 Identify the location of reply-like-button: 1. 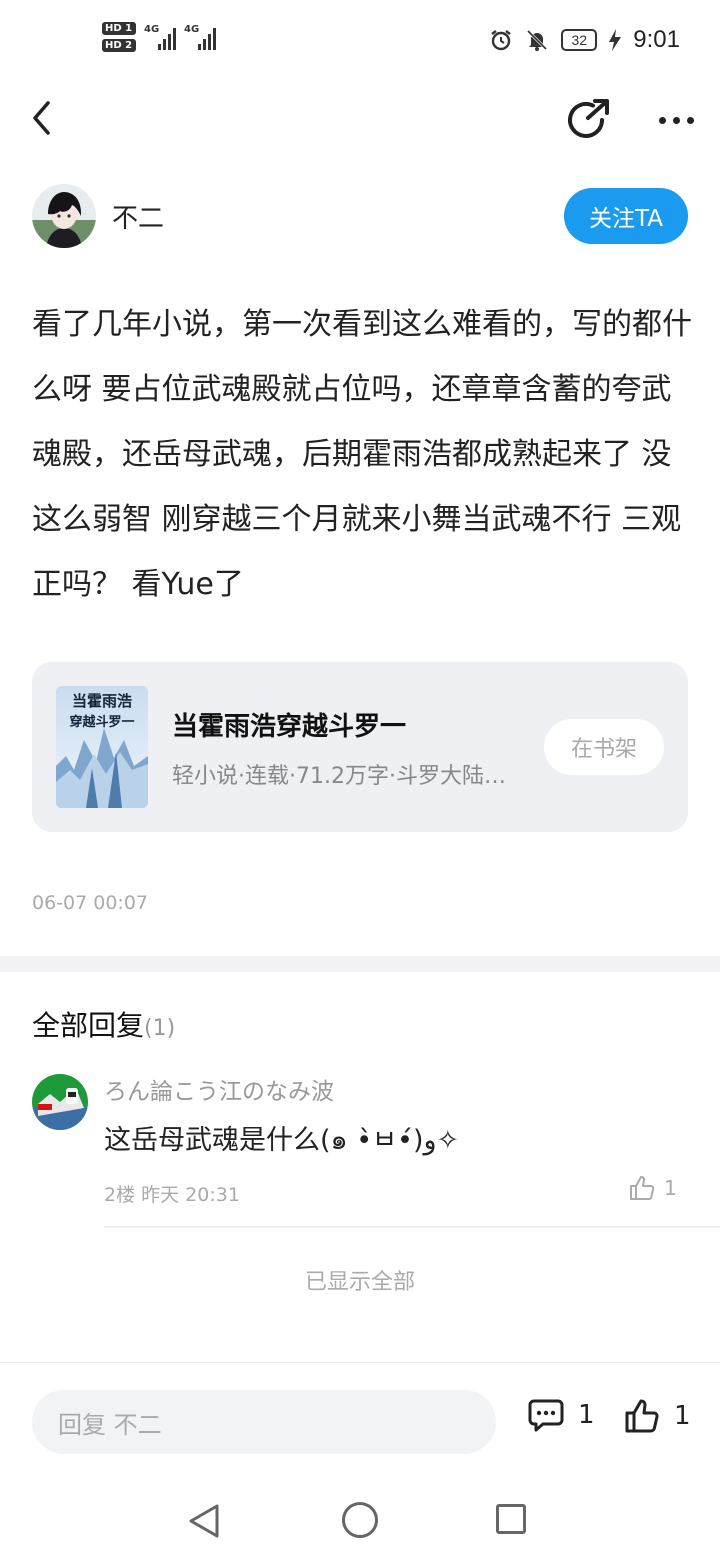
(652, 1188).